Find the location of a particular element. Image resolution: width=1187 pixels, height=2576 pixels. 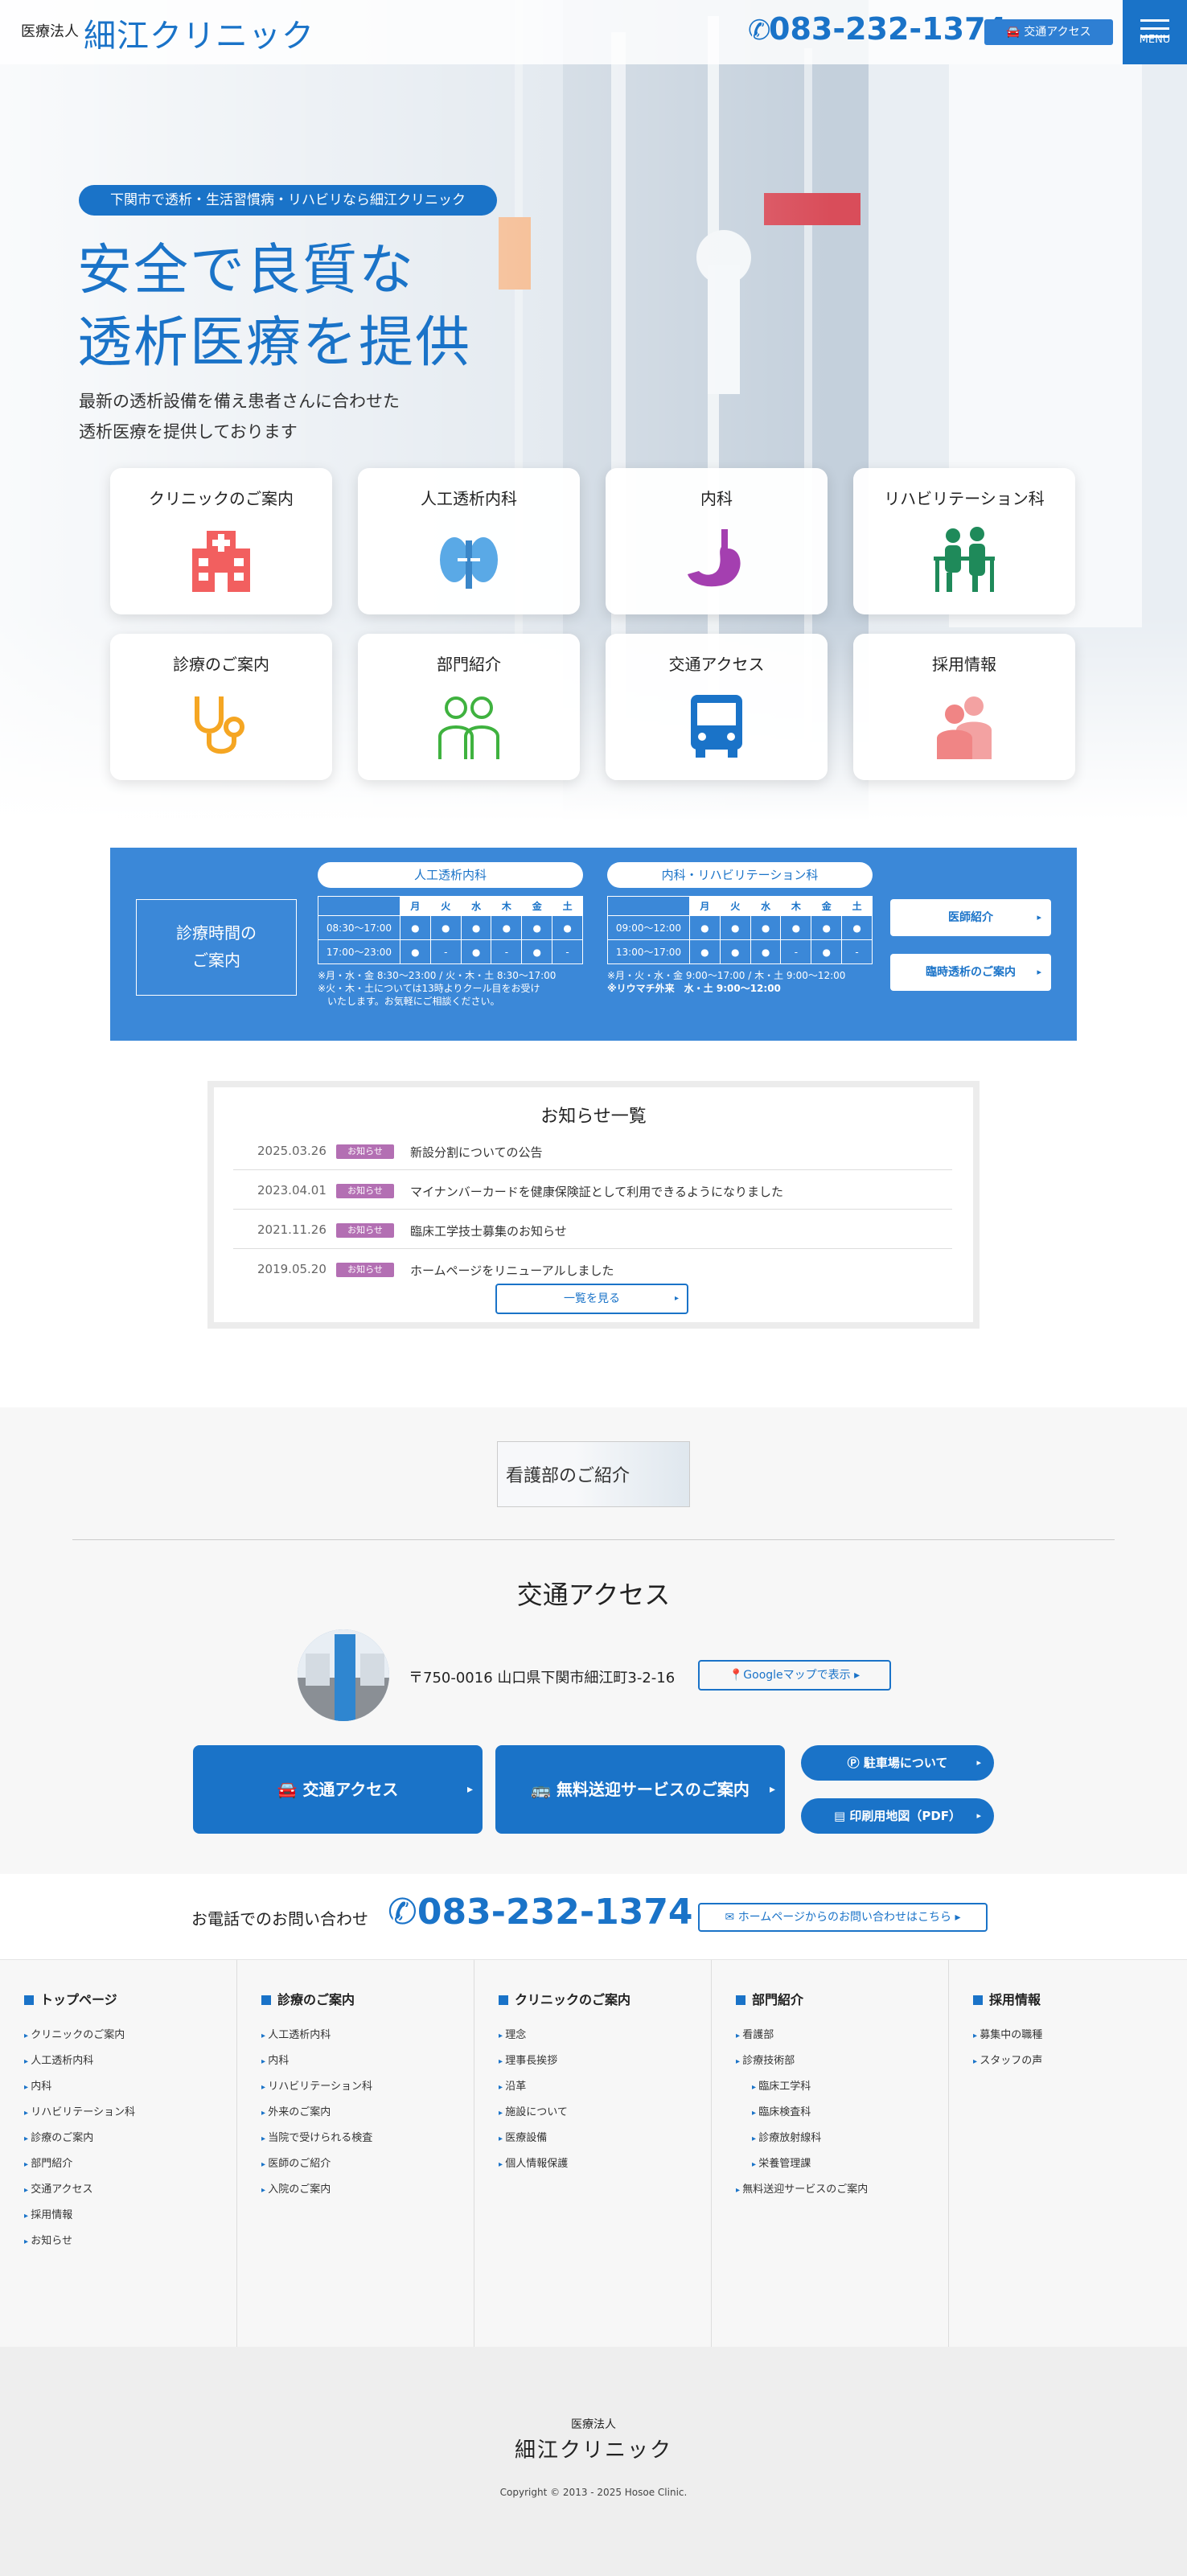

news-badge: お知らせ is located at coordinates (365, 1230).